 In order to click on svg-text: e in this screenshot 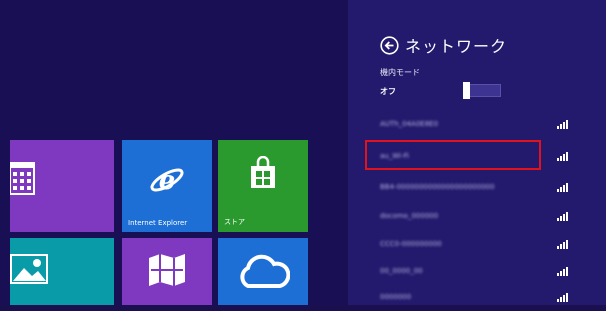, I will do `click(167, 181)`.